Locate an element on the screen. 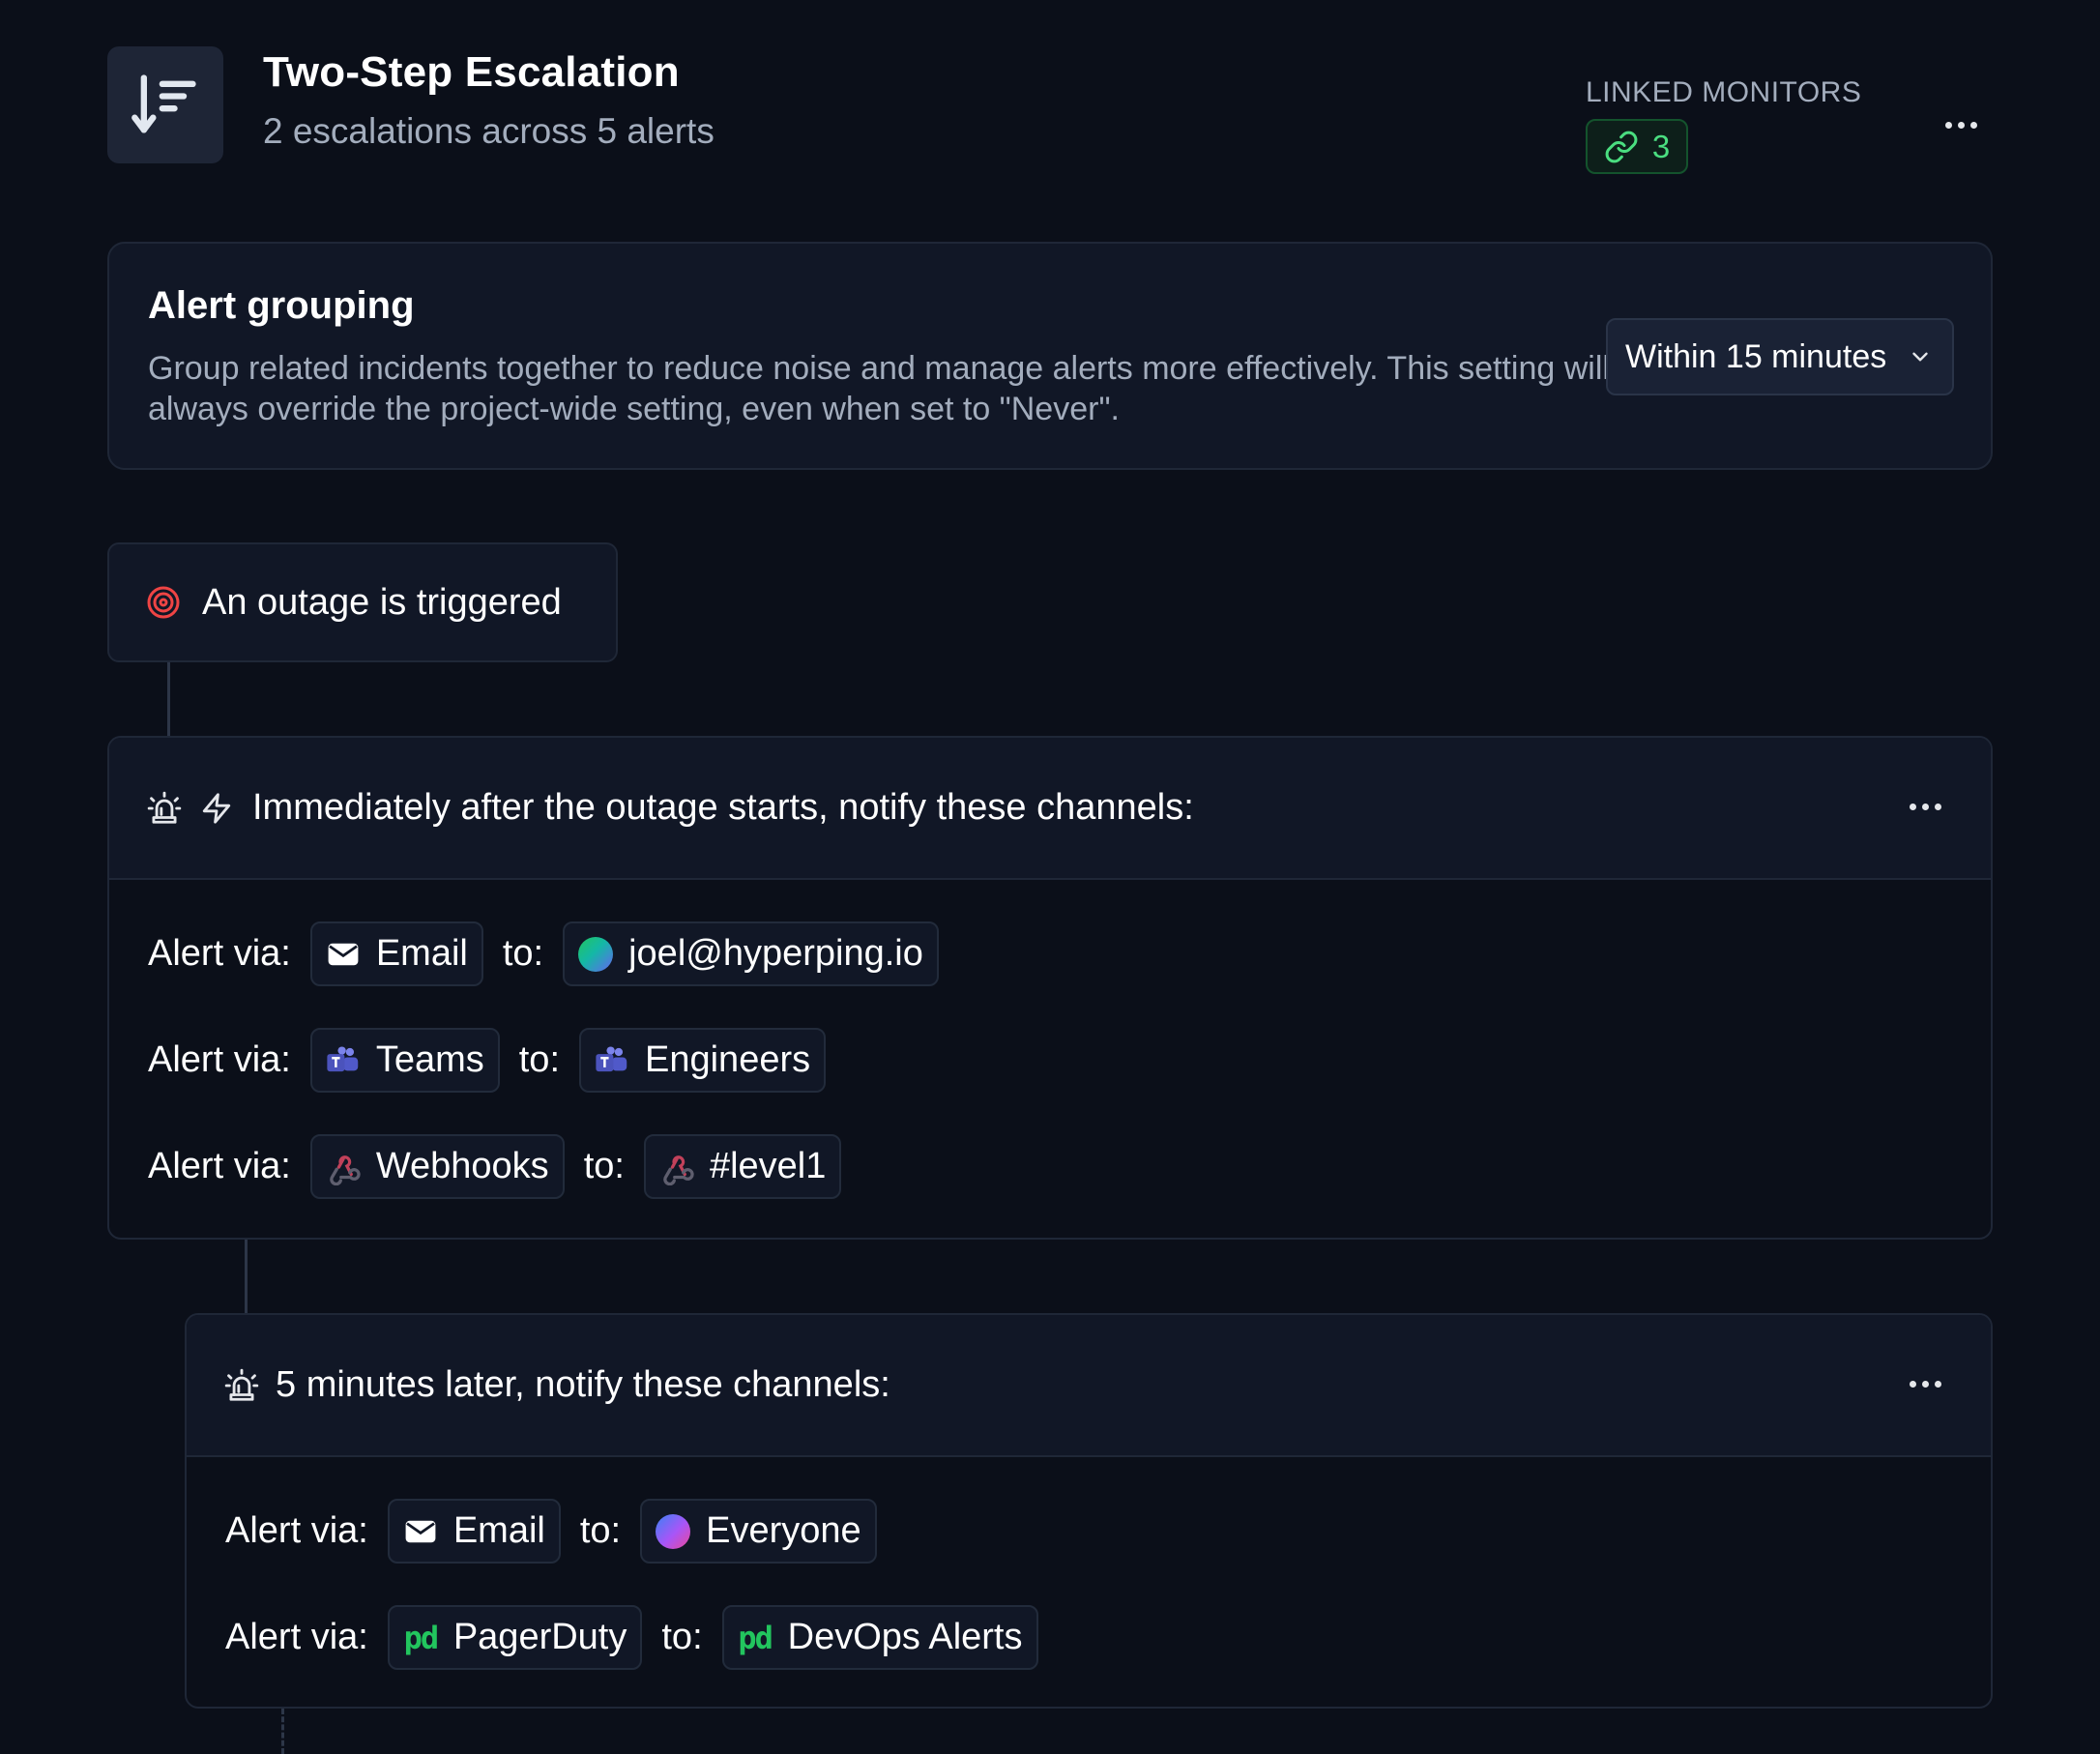  target-chip: Engineers is located at coordinates (703, 1060).